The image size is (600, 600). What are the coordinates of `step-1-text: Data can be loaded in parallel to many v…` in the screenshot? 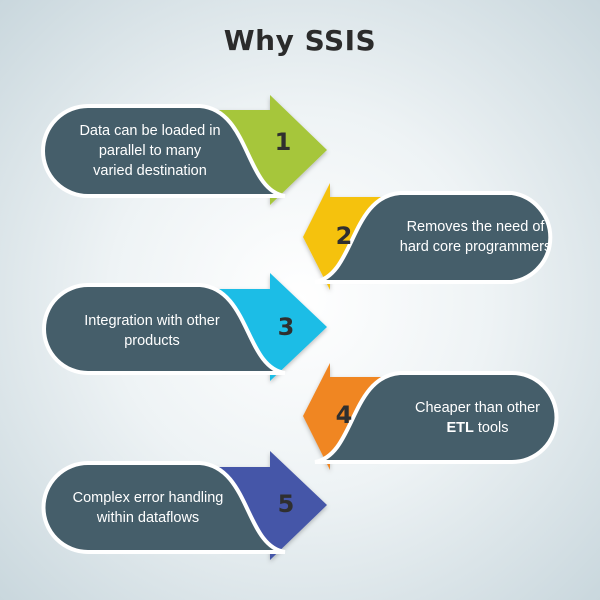 It's located at (150, 151).